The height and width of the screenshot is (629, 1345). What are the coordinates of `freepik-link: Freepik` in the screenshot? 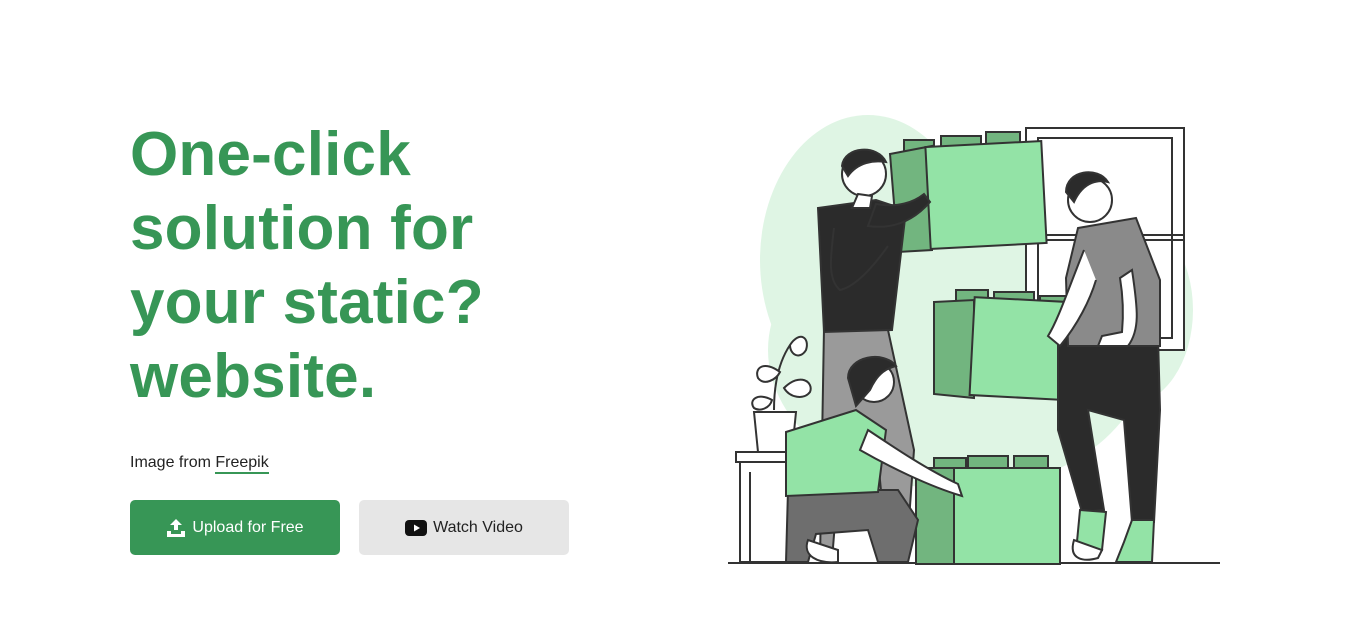 It's located at (242, 464).